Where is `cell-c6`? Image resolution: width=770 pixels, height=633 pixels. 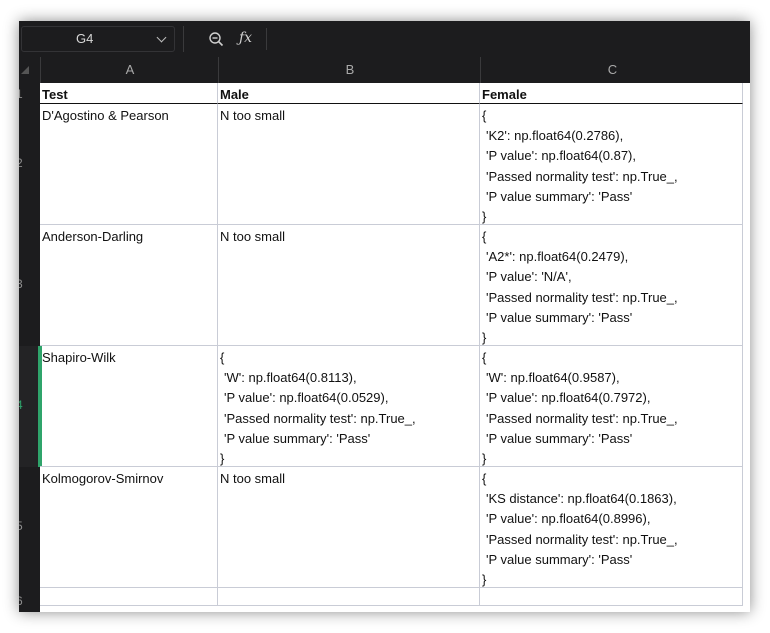
cell-c6 is located at coordinates (611, 597).